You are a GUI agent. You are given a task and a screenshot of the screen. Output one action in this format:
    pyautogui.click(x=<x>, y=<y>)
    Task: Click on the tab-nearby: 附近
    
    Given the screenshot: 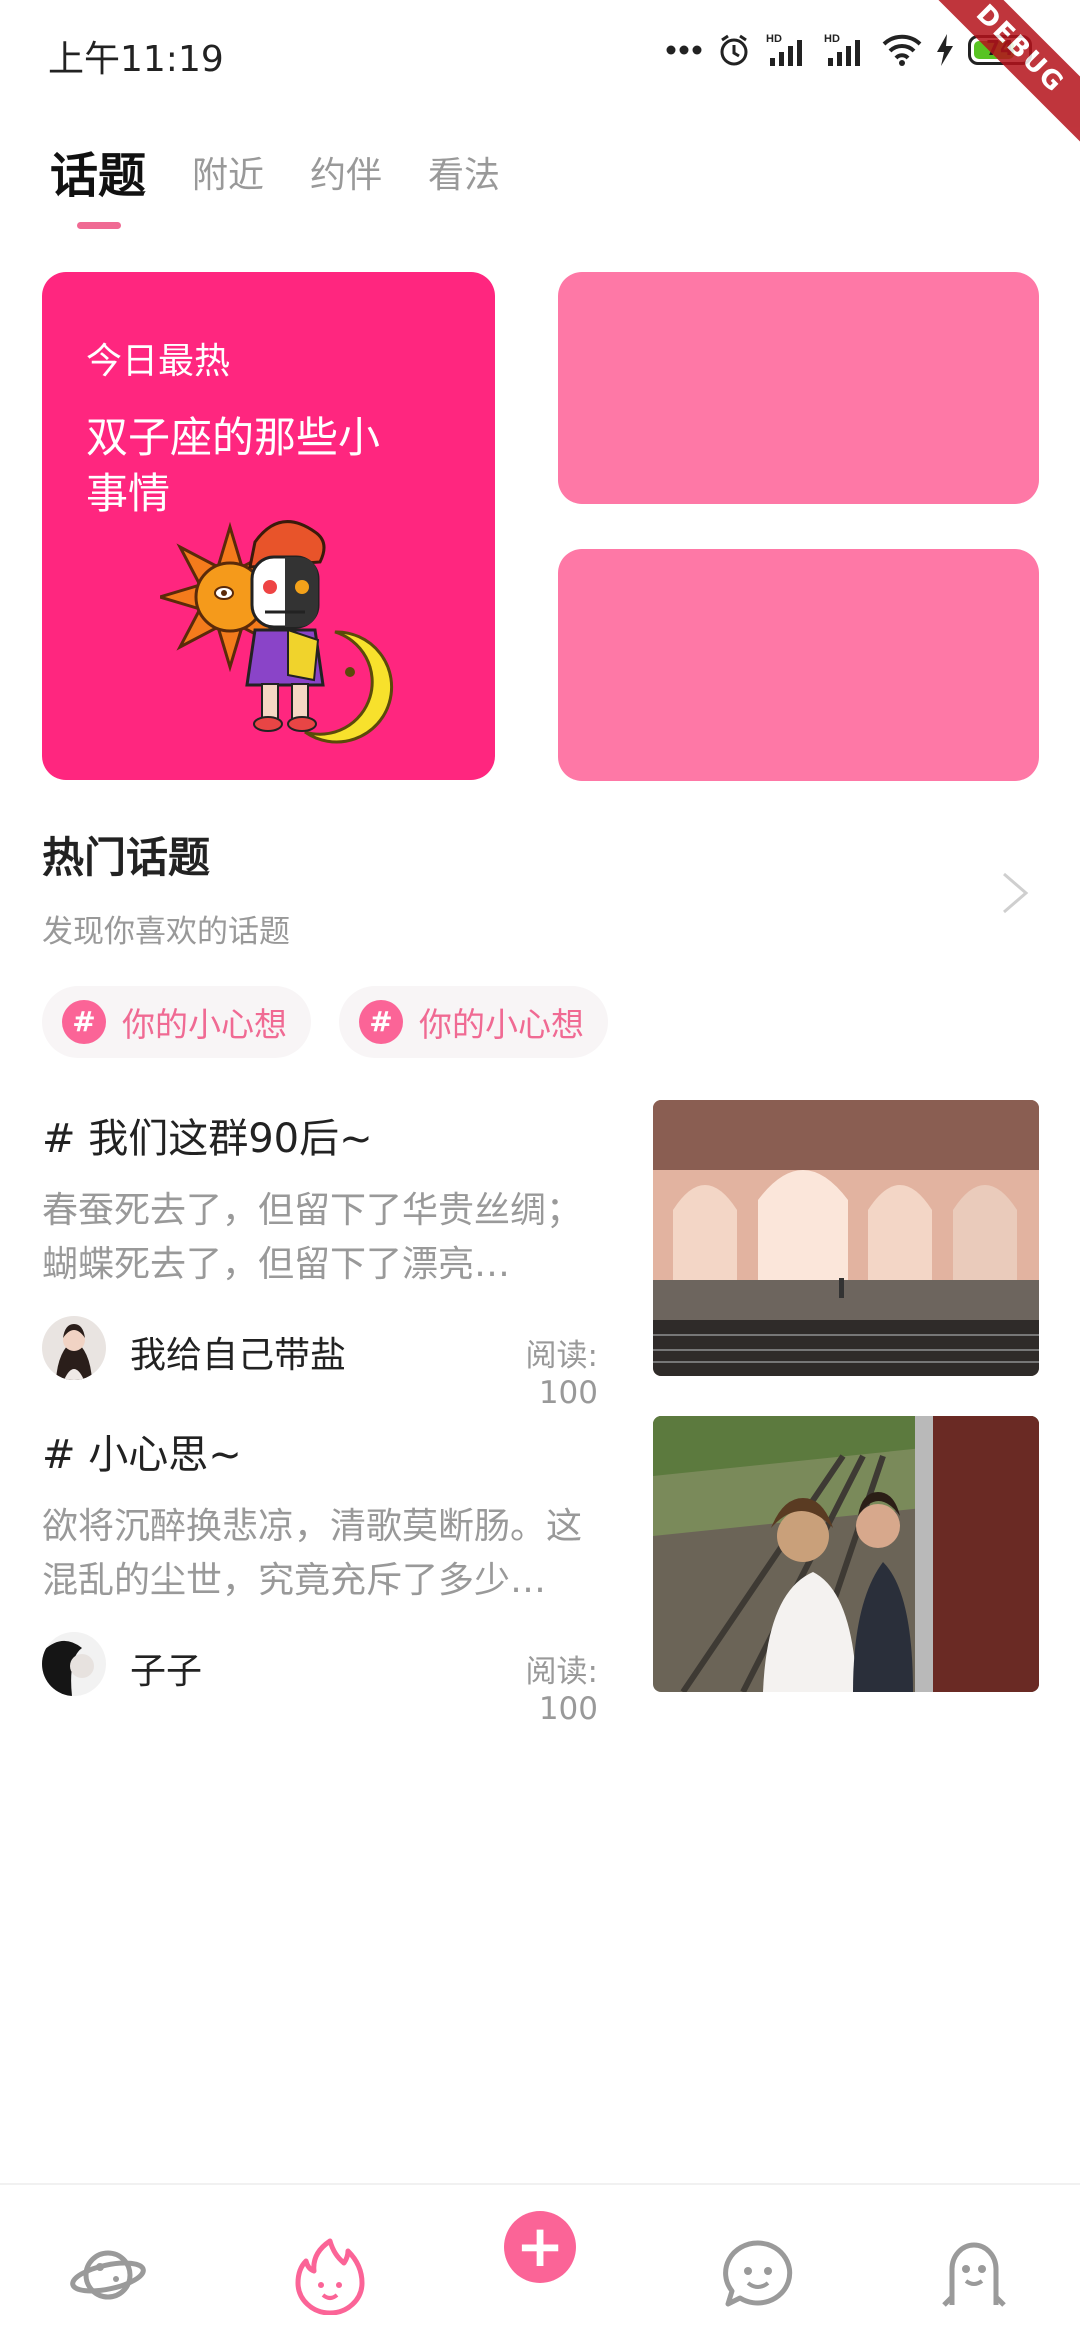 What is the action you would take?
    pyautogui.click(x=228, y=176)
    